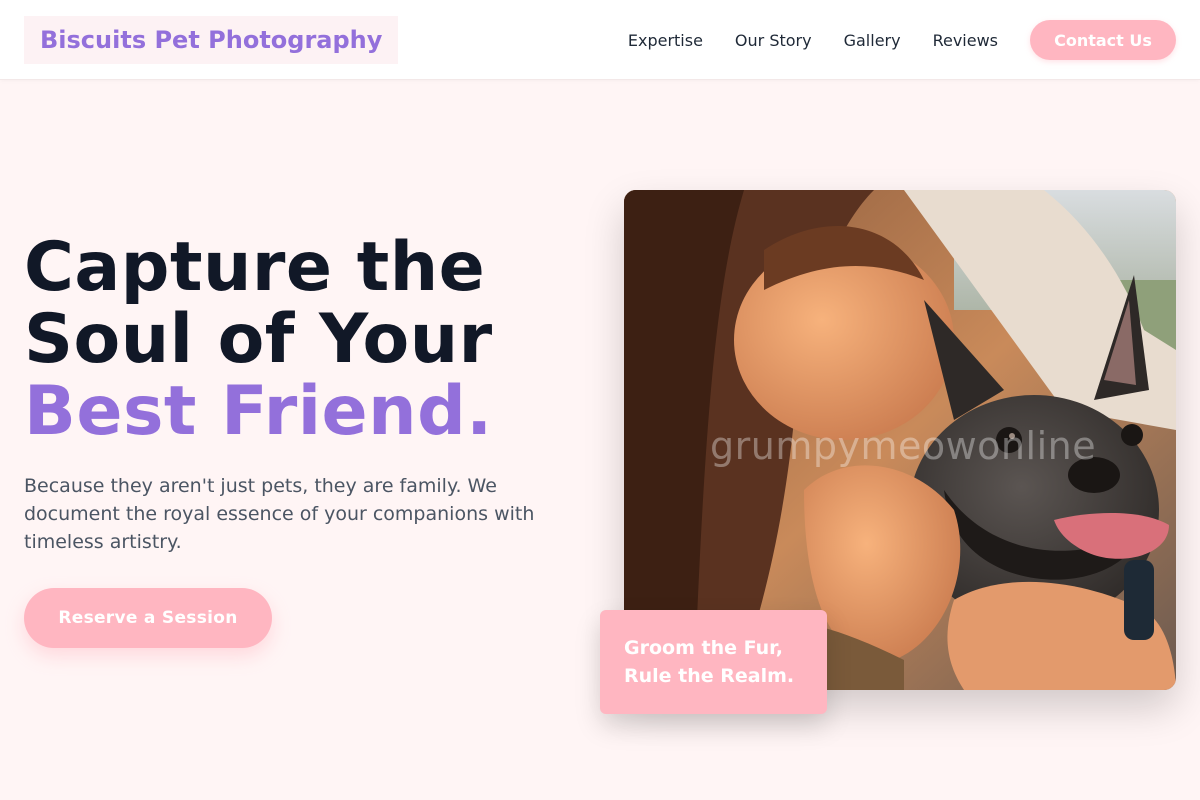 The image size is (1200, 800). What do you see at coordinates (703, 648) in the screenshot?
I see `tagline-line-1: Groom the Fur,` at bounding box center [703, 648].